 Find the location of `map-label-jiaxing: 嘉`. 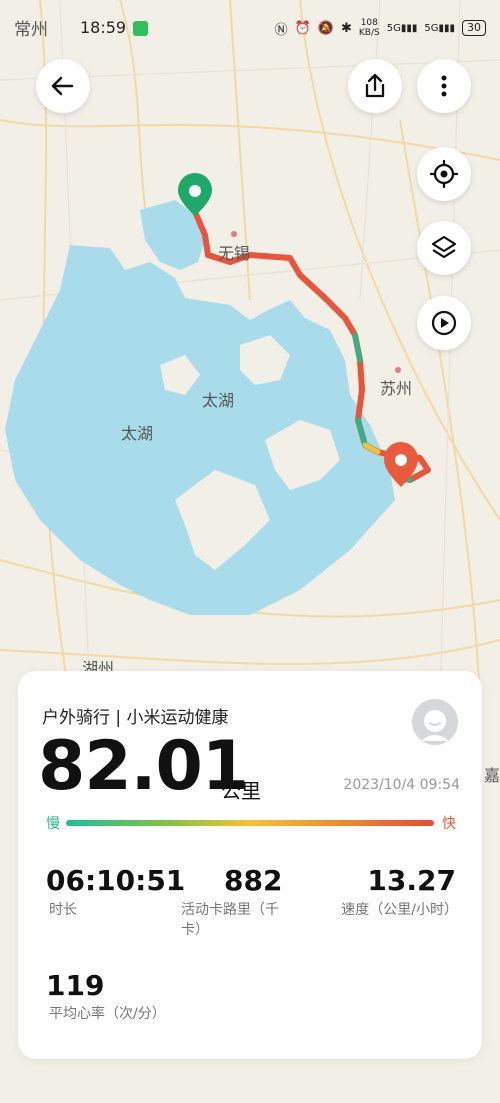

map-label-jiaxing: 嘉 is located at coordinates (492, 775).